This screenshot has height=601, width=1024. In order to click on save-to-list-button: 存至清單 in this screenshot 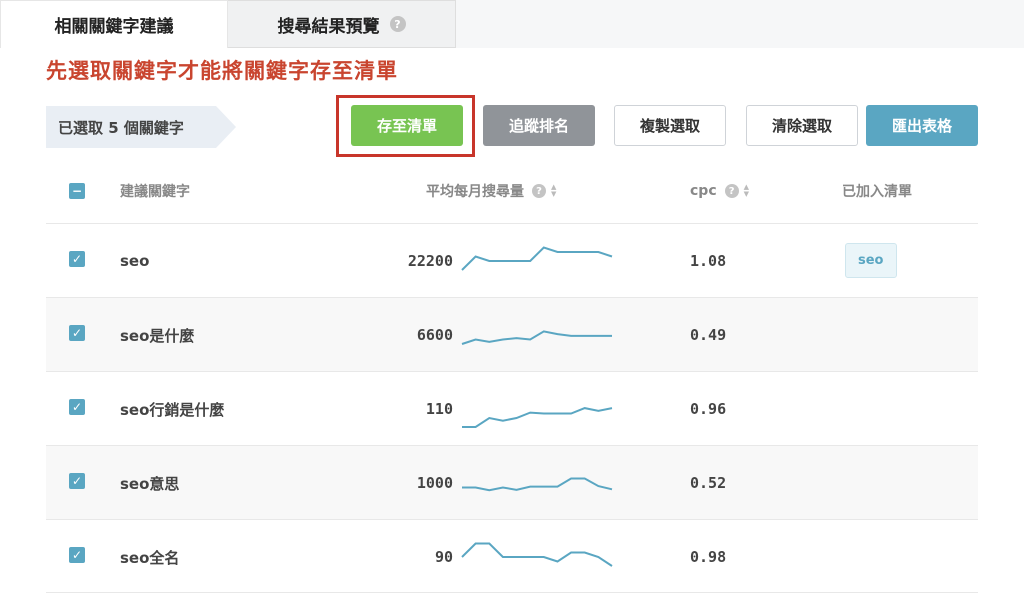, I will do `click(407, 125)`.